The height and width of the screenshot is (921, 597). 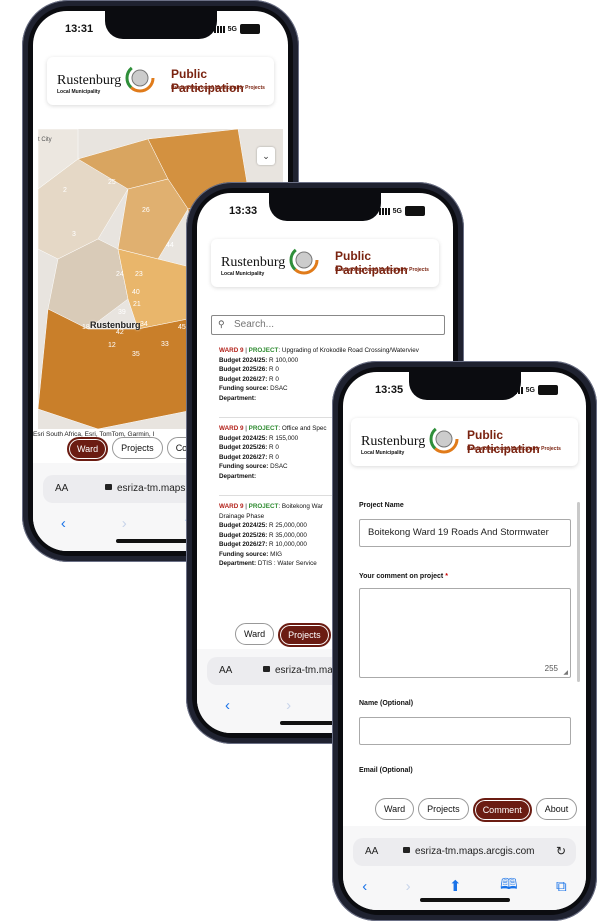 I want to click on status-time: 13:33, so click(x=243, y=211).